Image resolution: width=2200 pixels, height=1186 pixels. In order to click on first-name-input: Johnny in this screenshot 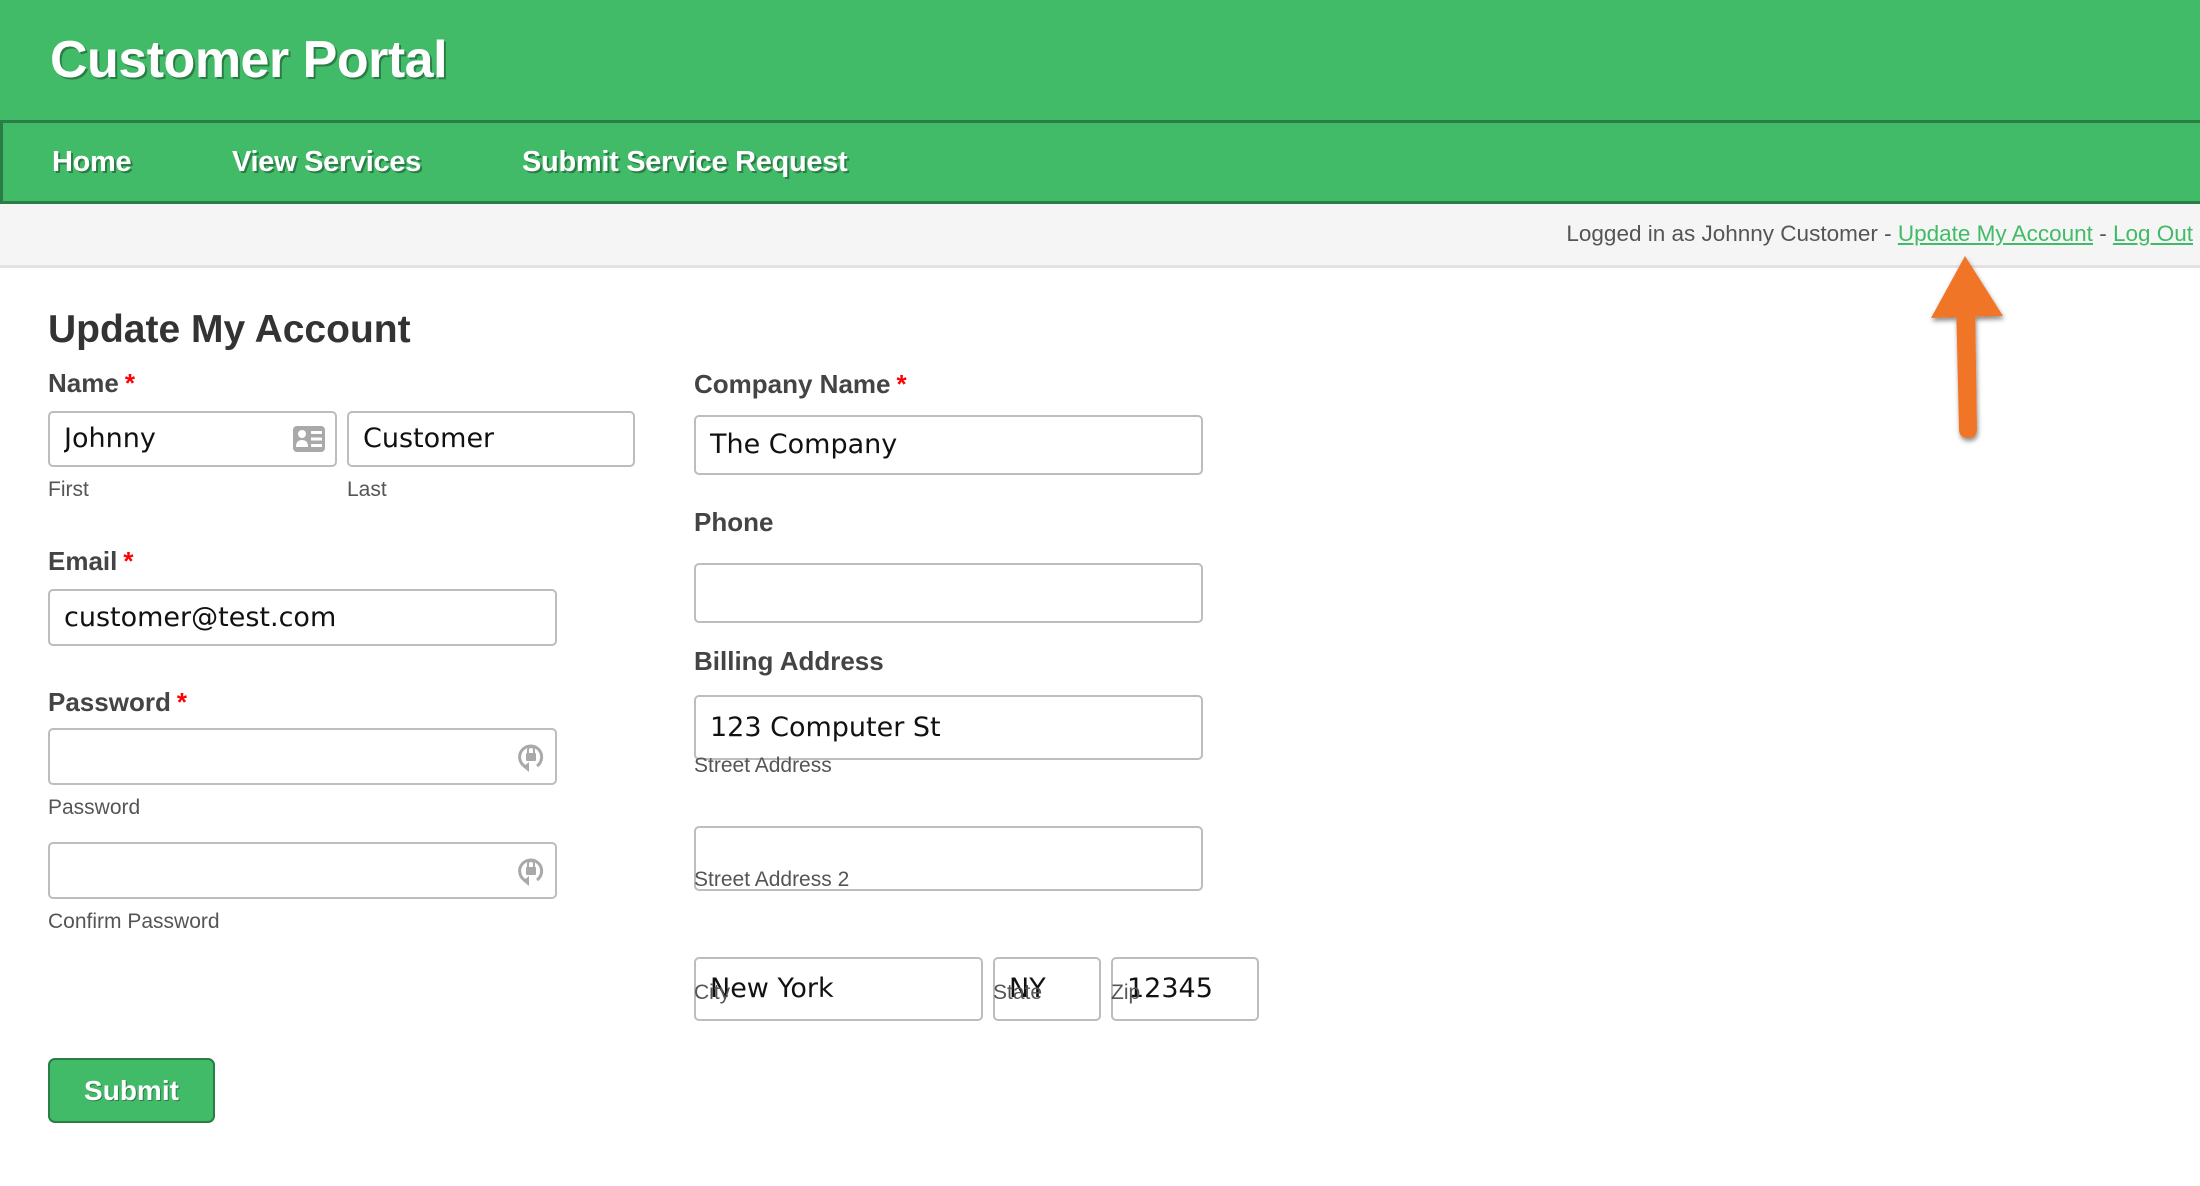, I will do `click(192, 439)`.